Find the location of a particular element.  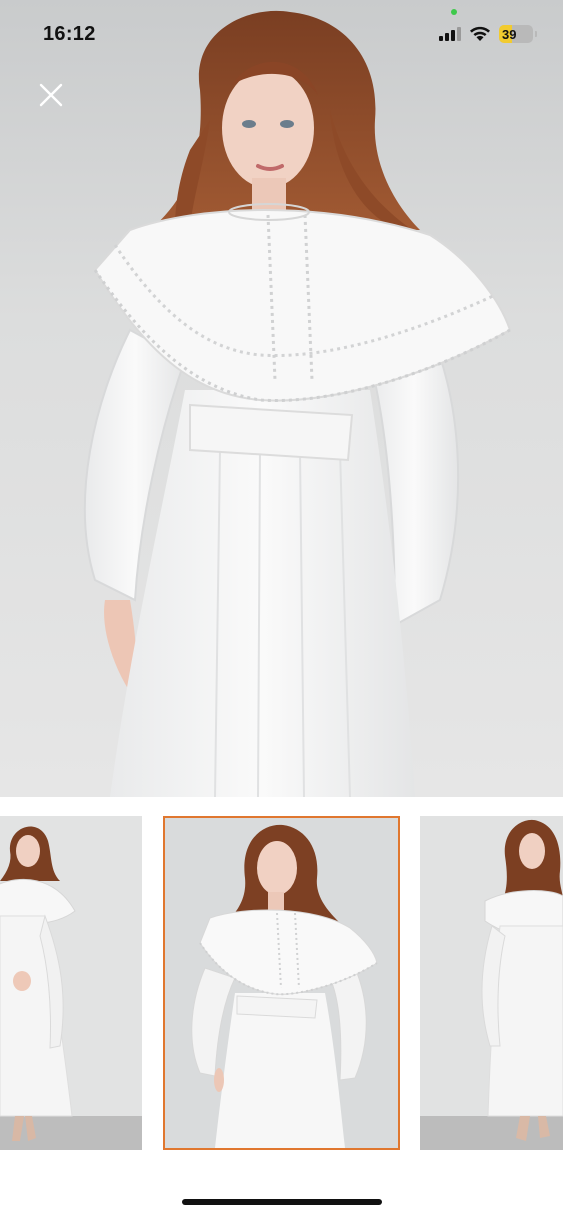

thumbnail-3-image is located at coordinates (491, 983).